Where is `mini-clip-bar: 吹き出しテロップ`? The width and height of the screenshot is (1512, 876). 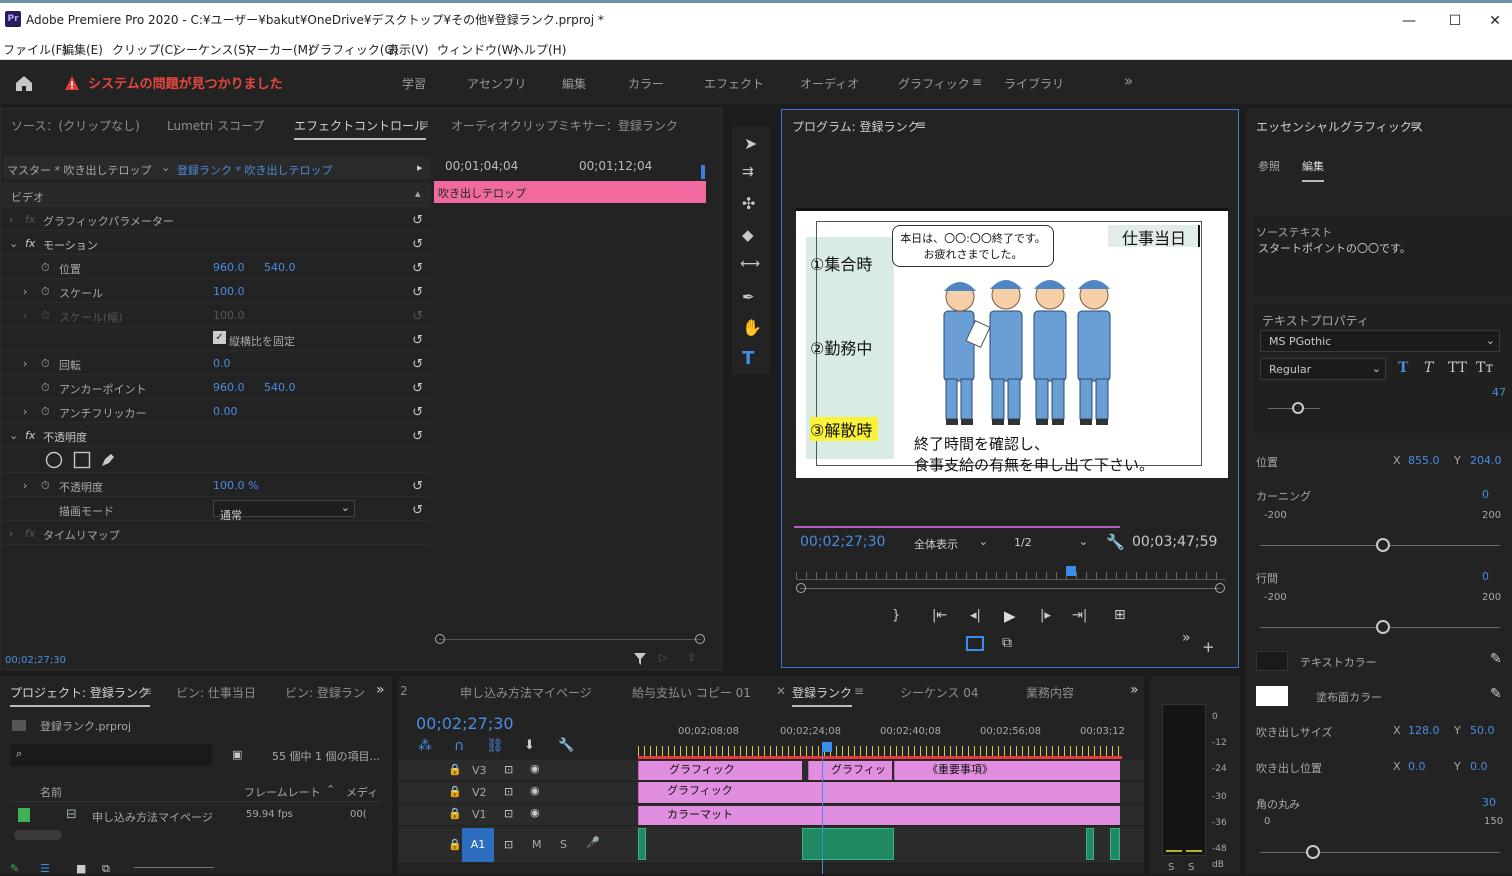
mini-clip-bar: 吹き出しテロップ is located at coordinates (570, 192).